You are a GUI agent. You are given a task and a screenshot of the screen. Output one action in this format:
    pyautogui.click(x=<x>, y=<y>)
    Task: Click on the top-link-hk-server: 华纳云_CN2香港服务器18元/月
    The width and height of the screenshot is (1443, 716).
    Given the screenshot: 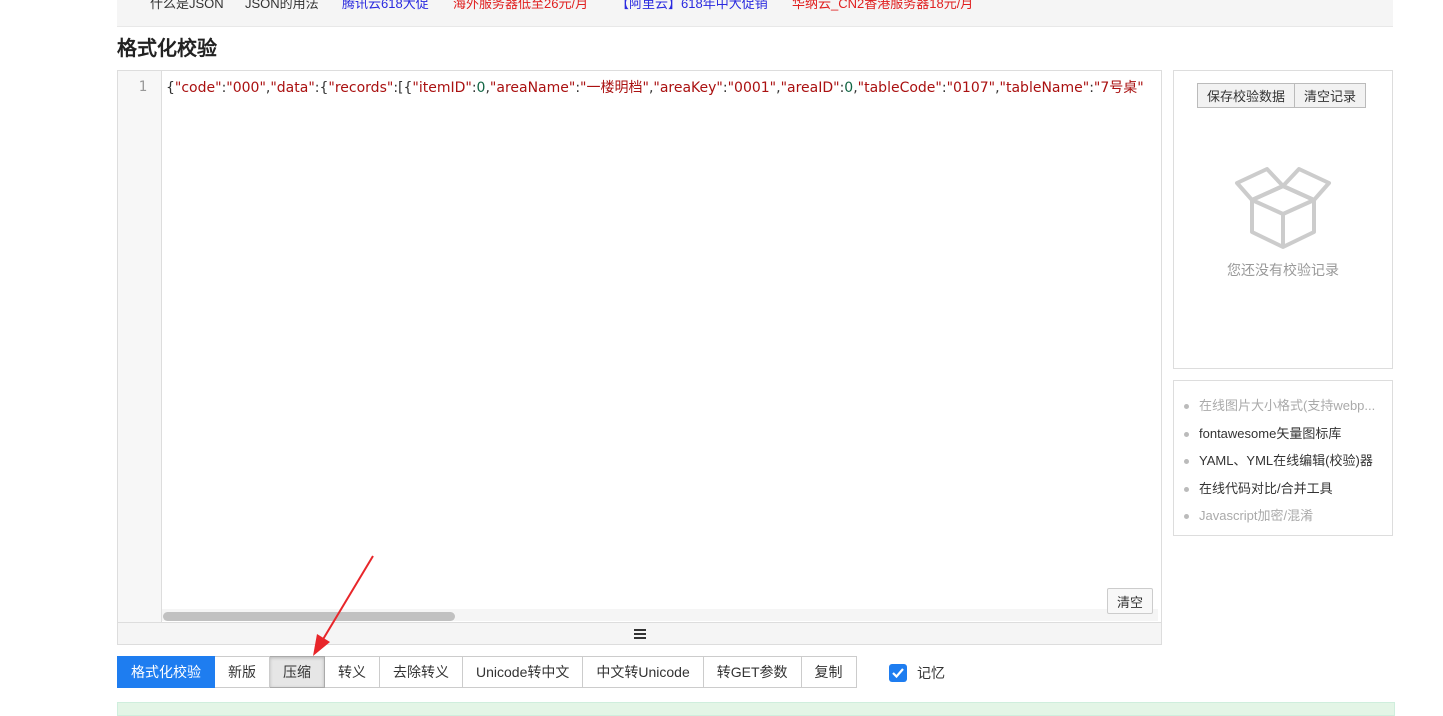 What is the action you would take?
    pyautogui.click(x=882, y=6)
    